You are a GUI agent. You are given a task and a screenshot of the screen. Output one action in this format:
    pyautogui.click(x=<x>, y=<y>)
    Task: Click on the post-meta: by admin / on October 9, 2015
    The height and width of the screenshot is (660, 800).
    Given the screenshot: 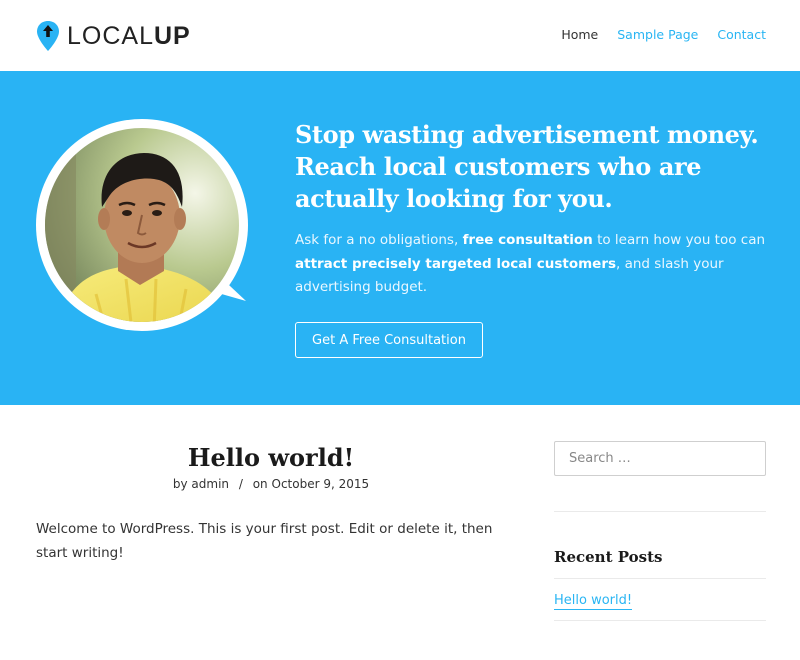 What is the action you would take?
    pyautogui.click(x=271, y=484)
    